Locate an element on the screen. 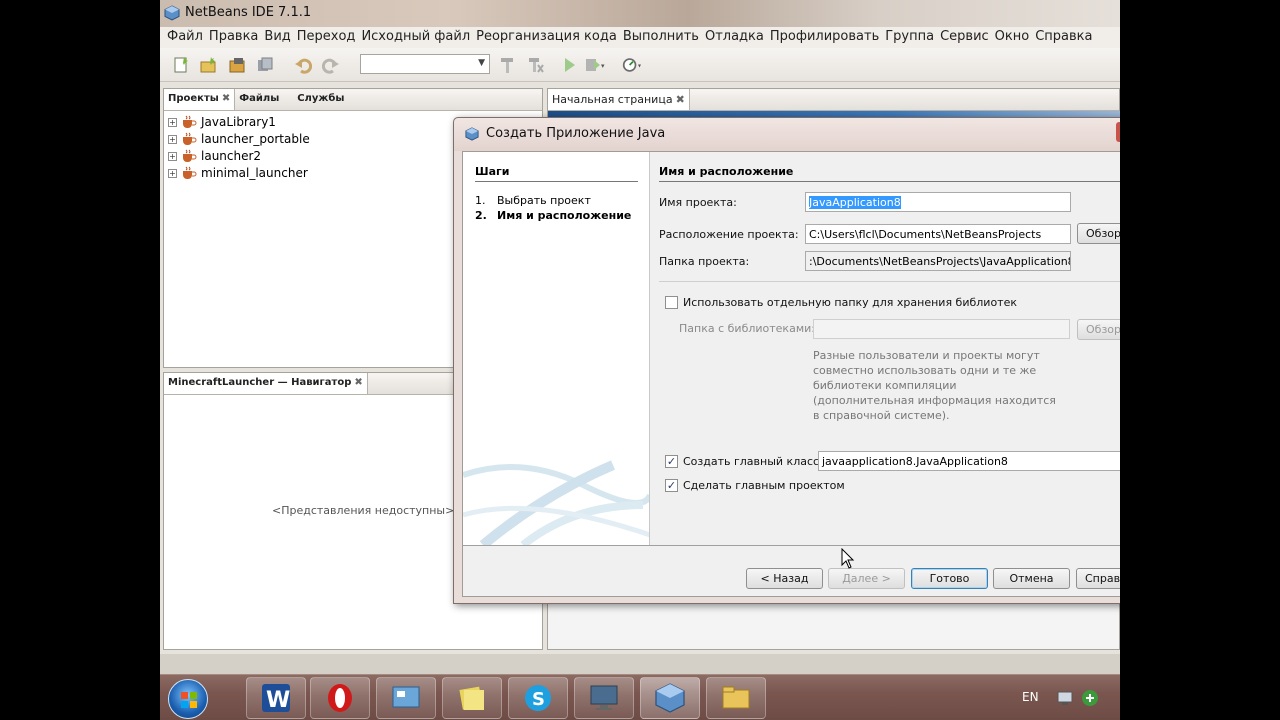 This screenshot has width=1280, height=720. finish-button: Готово is located at coordinates (949, 578).